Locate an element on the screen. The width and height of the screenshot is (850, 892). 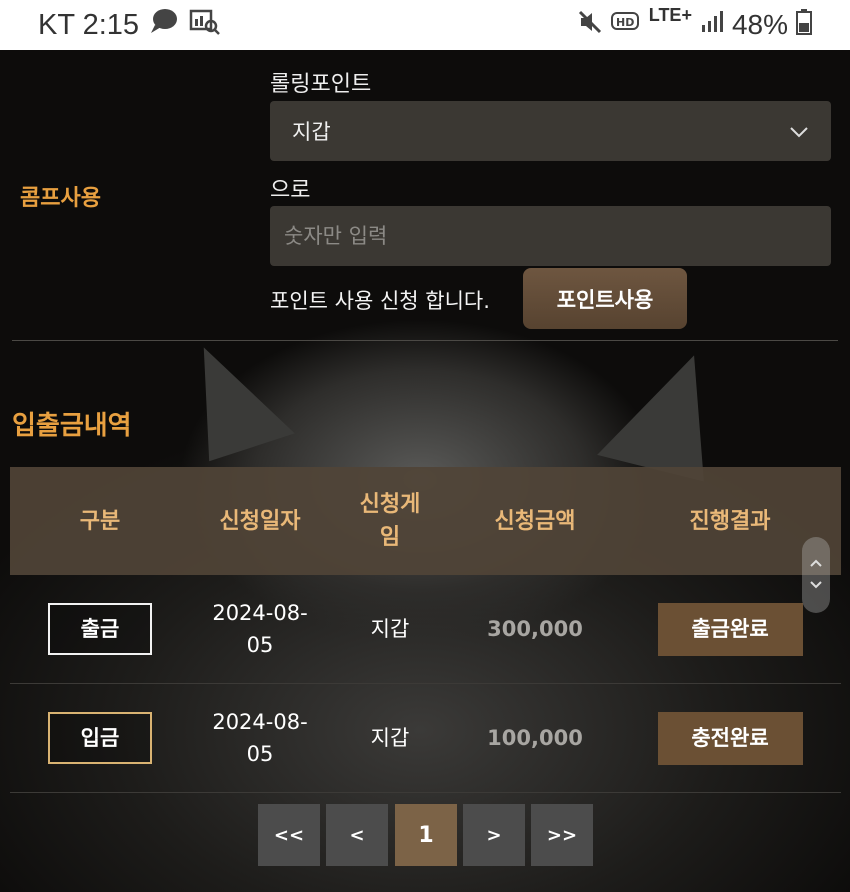
section-divider is located at coordinates (425, 340).